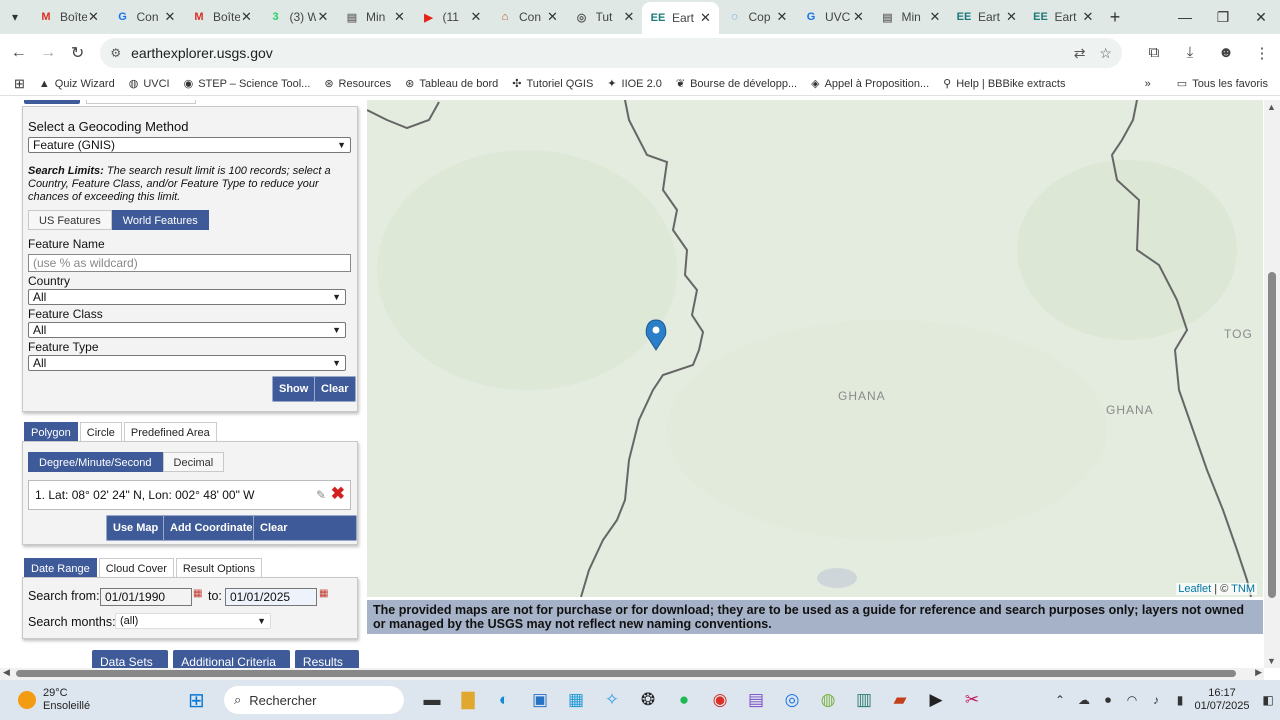 Image resolution: width=1280 pixels, height=720 pixels. I want to click on tab-world-features: World Features, so click(160, 220).